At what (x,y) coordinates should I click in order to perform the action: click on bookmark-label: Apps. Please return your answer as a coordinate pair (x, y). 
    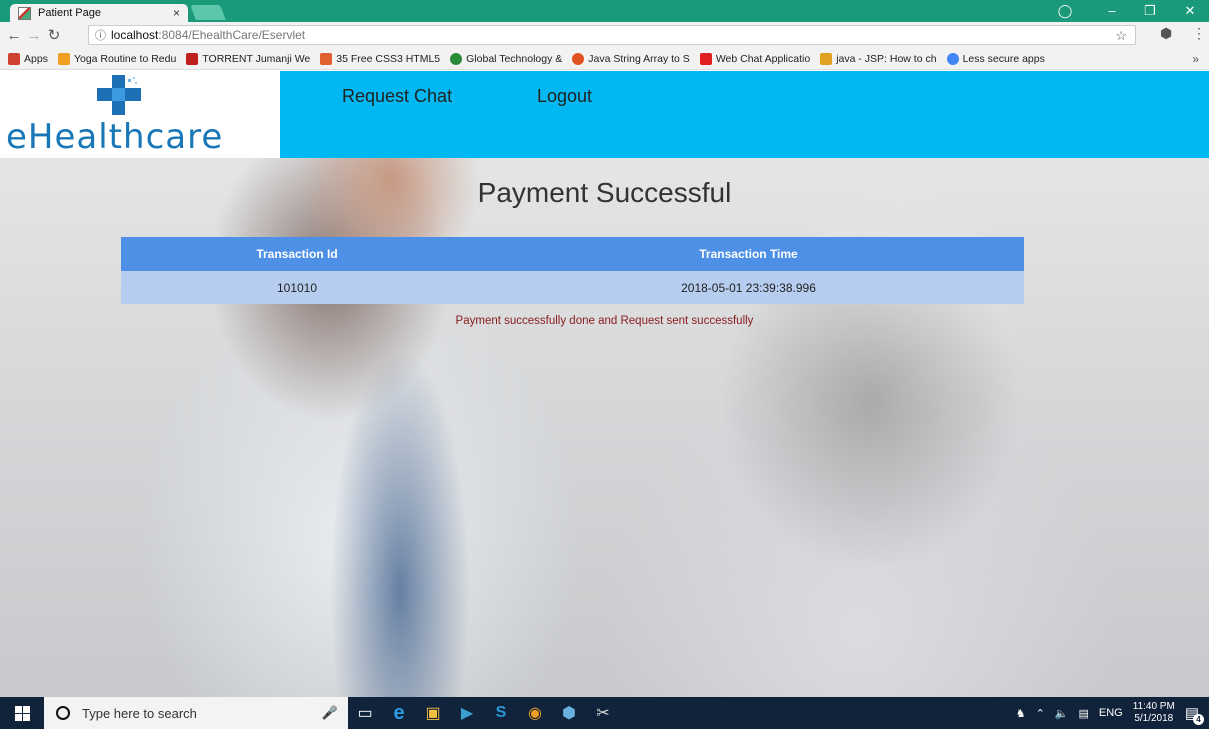
    Looking at the image, I should click on (36, 58).